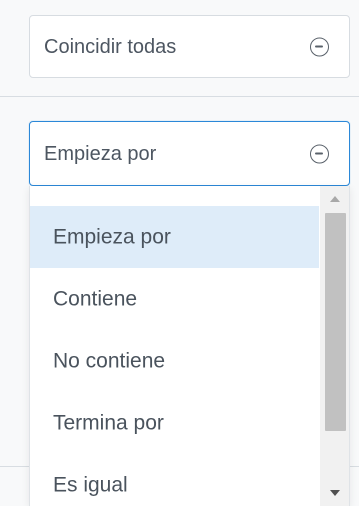  Describe the element at coordinates (174, 480) in the screenshot. I see `dropdown-option-es-igual: Es igual` at that location.